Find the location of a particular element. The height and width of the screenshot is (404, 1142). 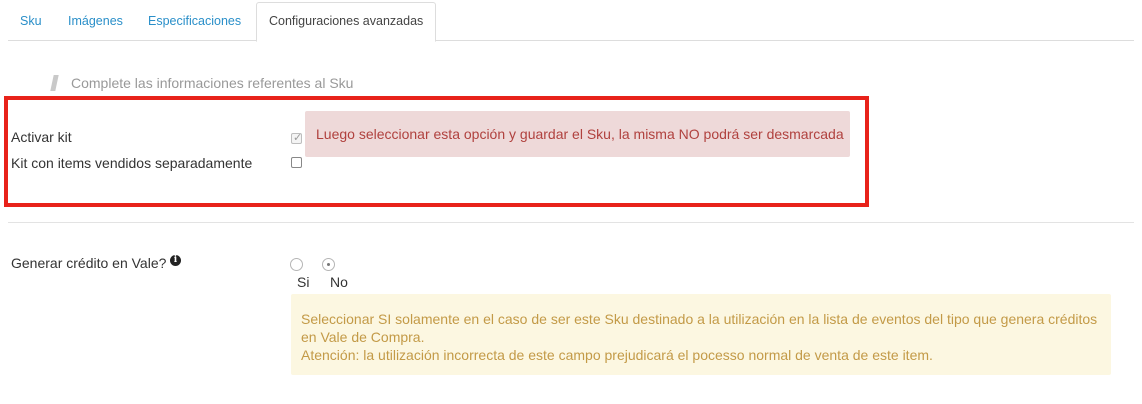

activar-kit-label: Activar kit is located at coordinates (41, 137).